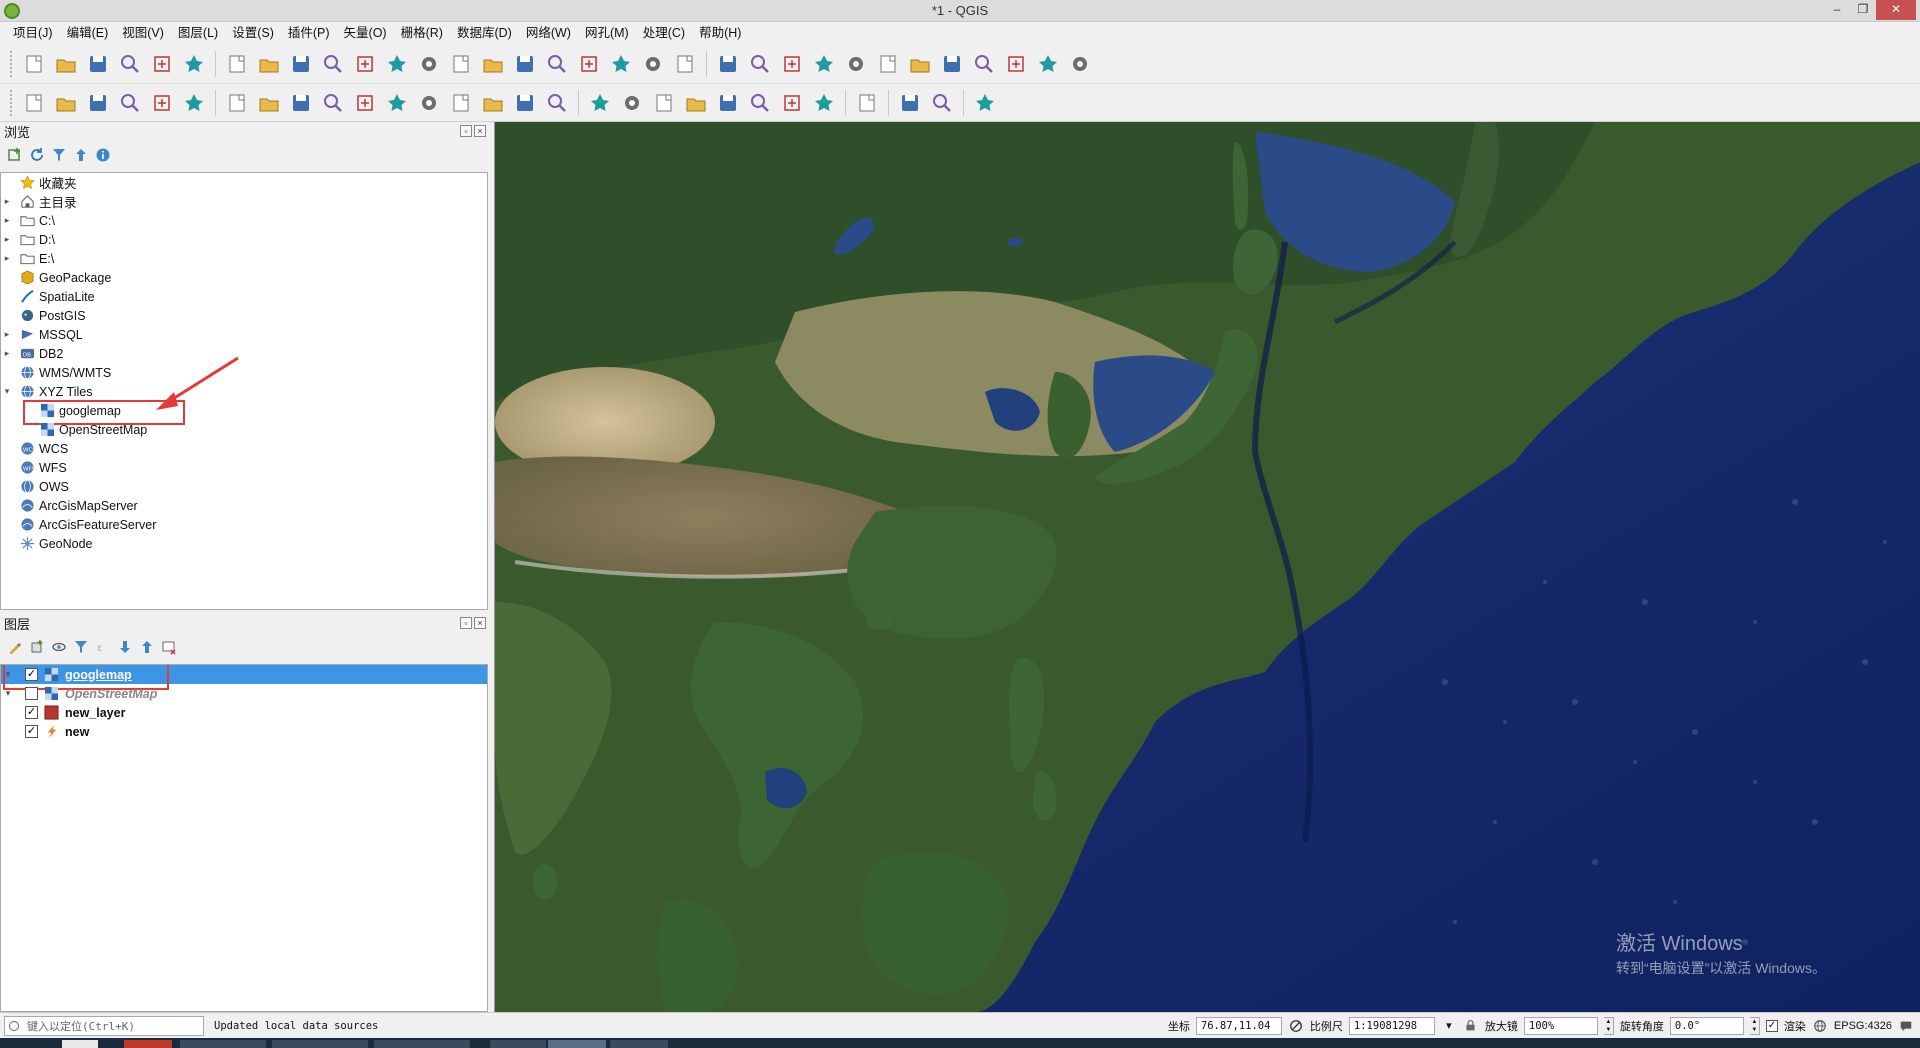 The height and width of the screenshot is (1048, 1920). What do you see at coordinates (143, 33) in the screenshot?
I see `menu-view: 视图(V)` at bounding box center [143, 33].